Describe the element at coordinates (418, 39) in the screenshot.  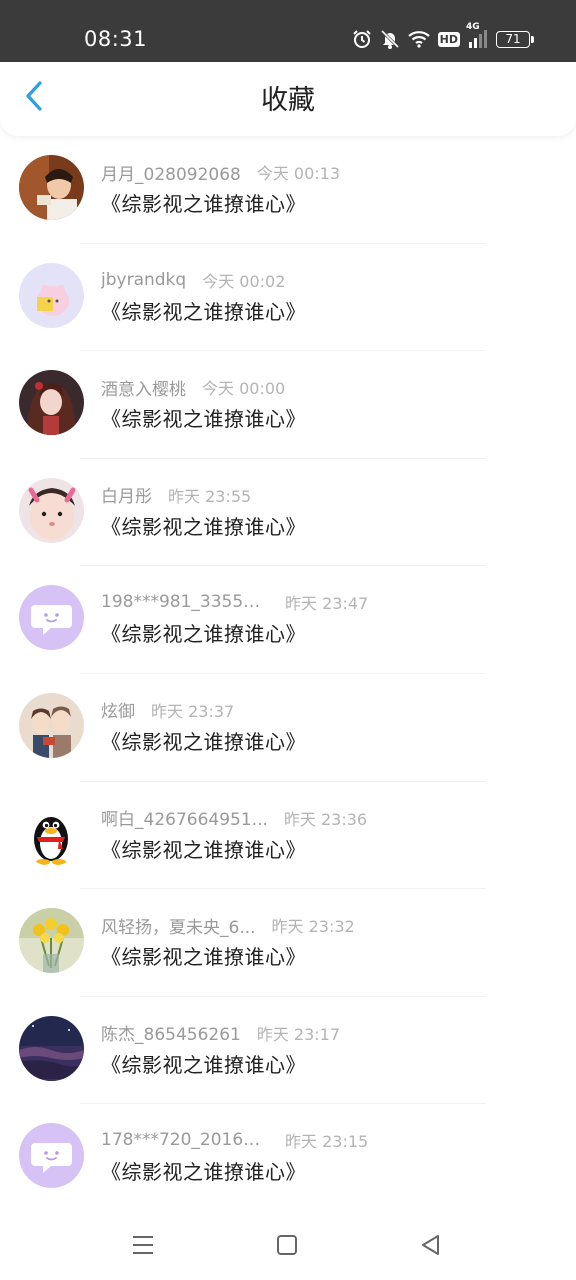
I see `wifi-icon` at that location.